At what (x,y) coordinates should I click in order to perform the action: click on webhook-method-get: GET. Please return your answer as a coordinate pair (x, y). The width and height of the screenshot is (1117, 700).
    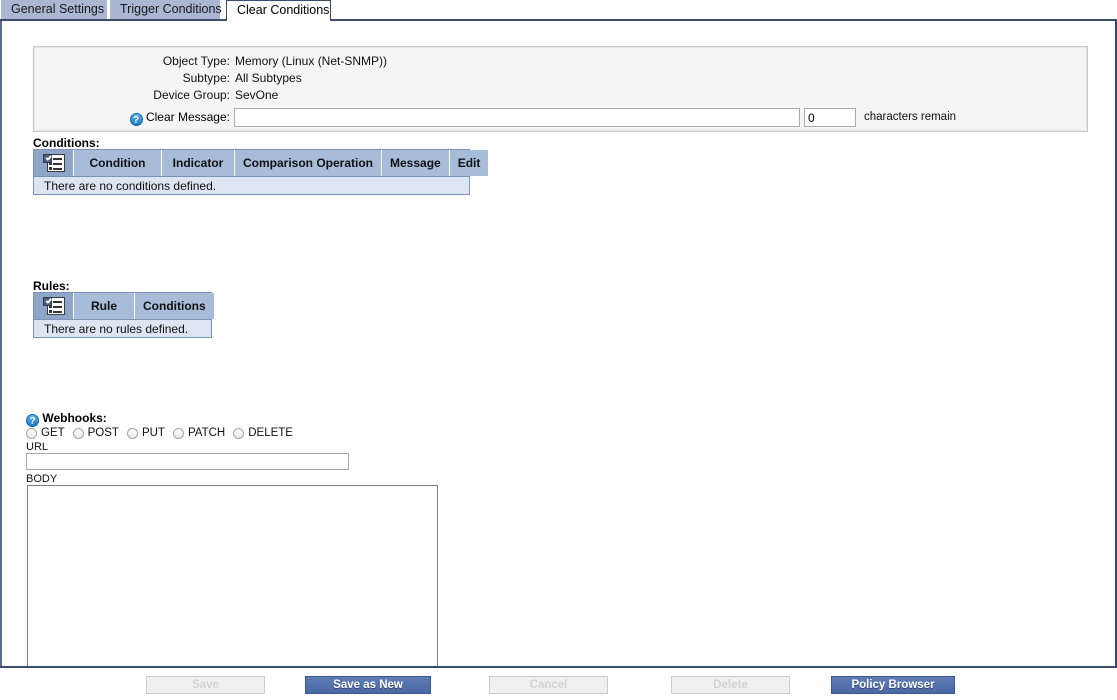
    Looking at the image, I should click on (45, 433).